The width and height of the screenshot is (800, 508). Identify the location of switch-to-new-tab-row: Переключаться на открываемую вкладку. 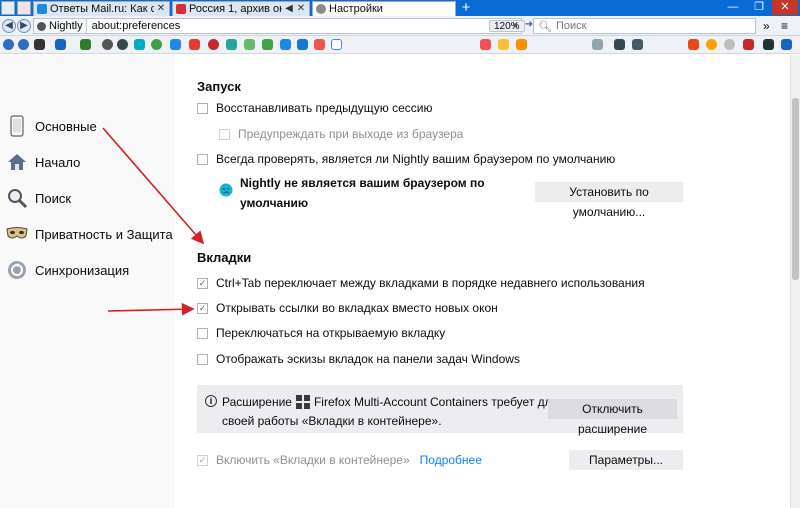
(321, 333).